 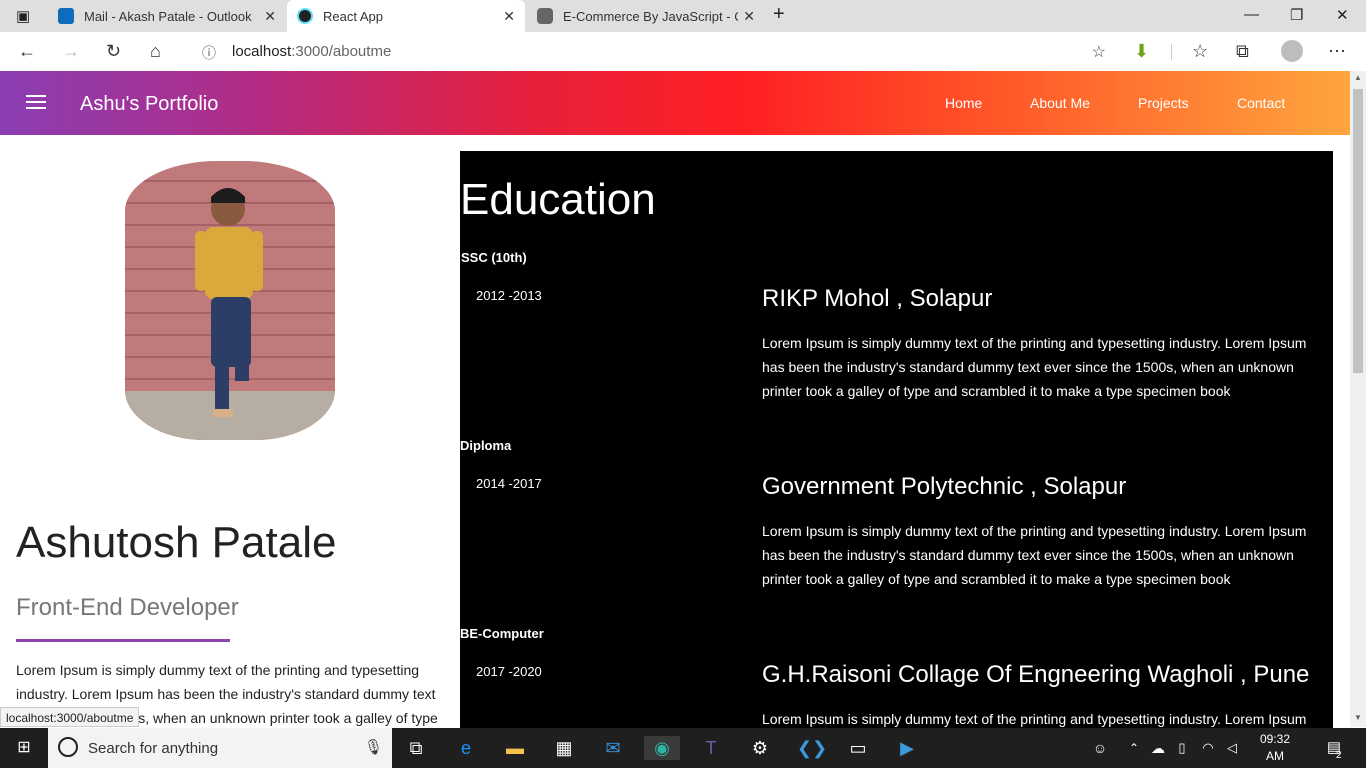 I want to click on education-title: Education, so click(x=558, y=199).